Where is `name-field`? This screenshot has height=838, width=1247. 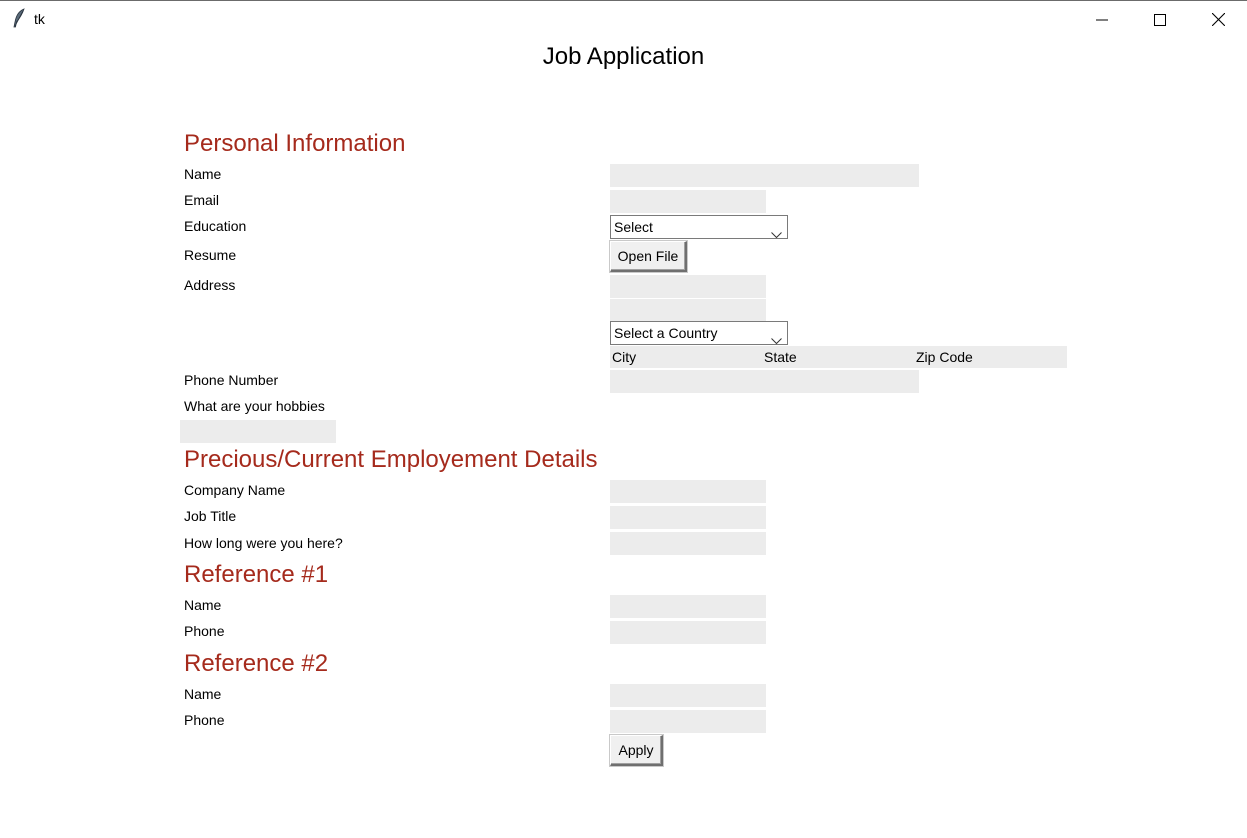 name-field is located at coordinates (764, 175).